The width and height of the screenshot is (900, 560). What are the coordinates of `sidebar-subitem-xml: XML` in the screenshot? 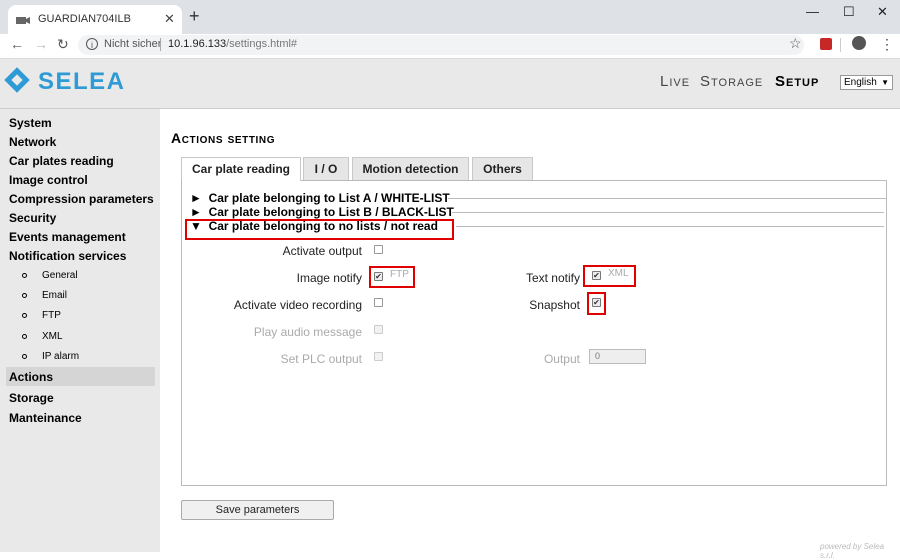 It's located at (52, 336).